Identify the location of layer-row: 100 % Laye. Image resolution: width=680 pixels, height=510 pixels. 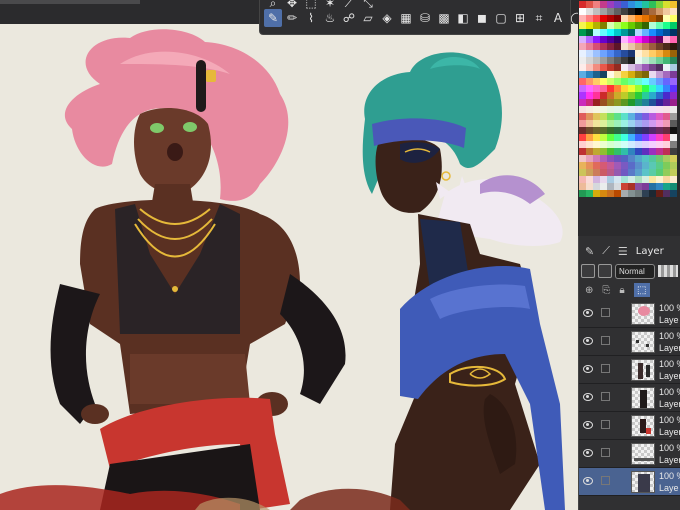
(629, 482).